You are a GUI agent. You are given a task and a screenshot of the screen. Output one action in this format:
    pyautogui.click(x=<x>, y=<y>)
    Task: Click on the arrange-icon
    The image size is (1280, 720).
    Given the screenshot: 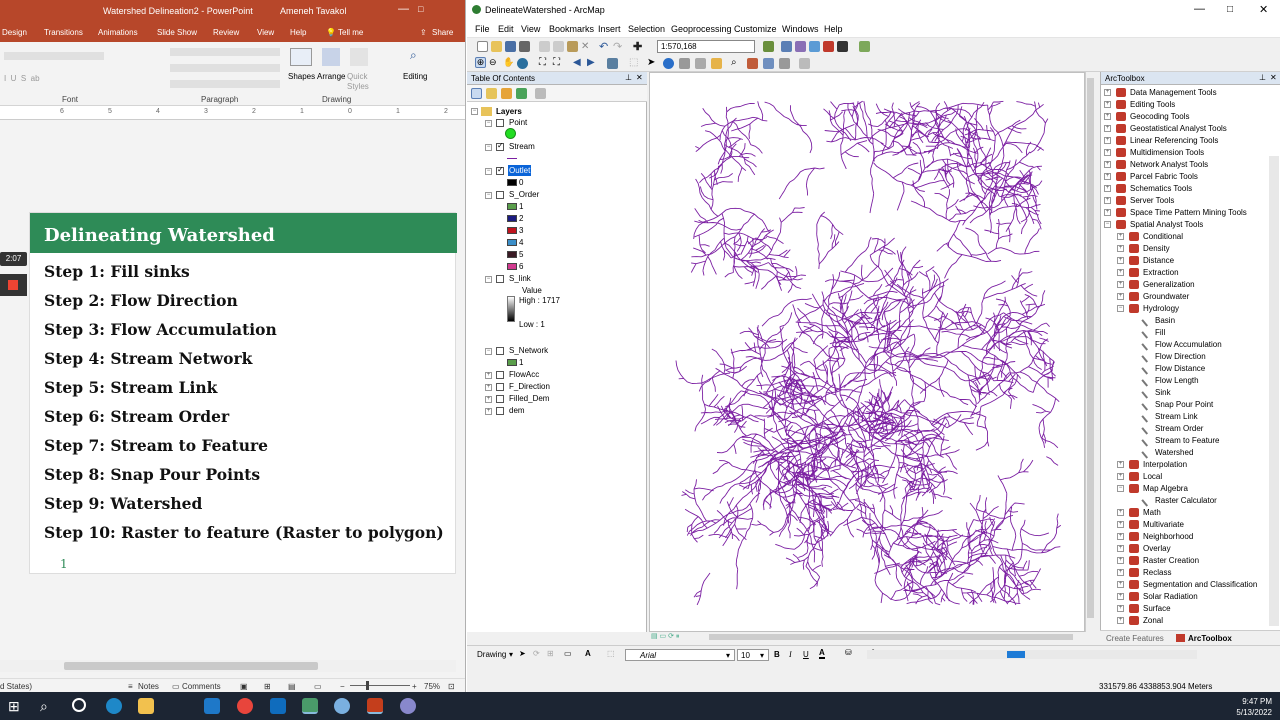 What is the action you would take?
    pyautogui.click(x=331, y=57)
    